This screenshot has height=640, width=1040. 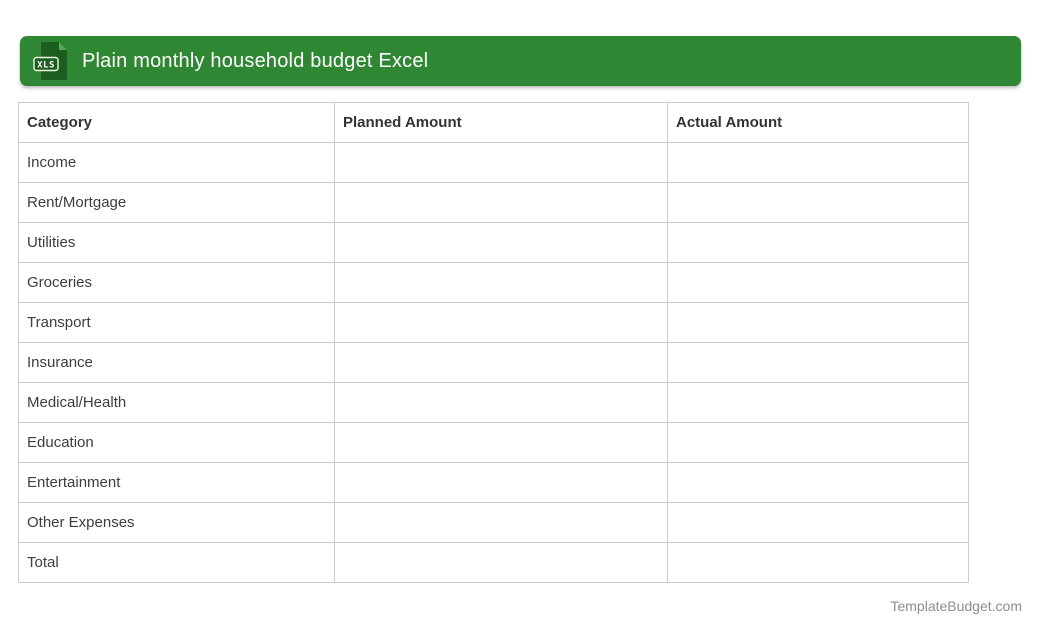 I want to click on table-row: Total, so click(x=493, y=562).